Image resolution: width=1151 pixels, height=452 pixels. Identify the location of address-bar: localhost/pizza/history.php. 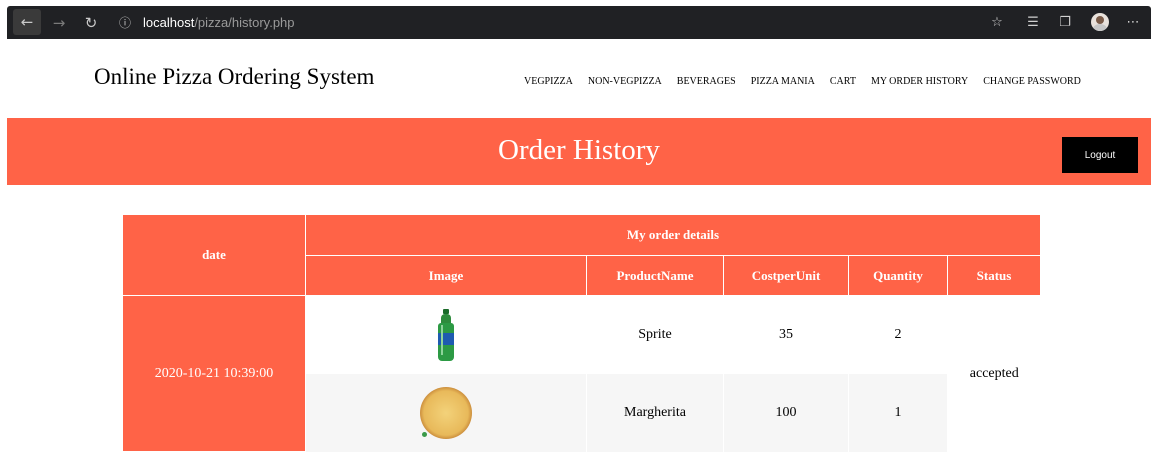
(219, 22).